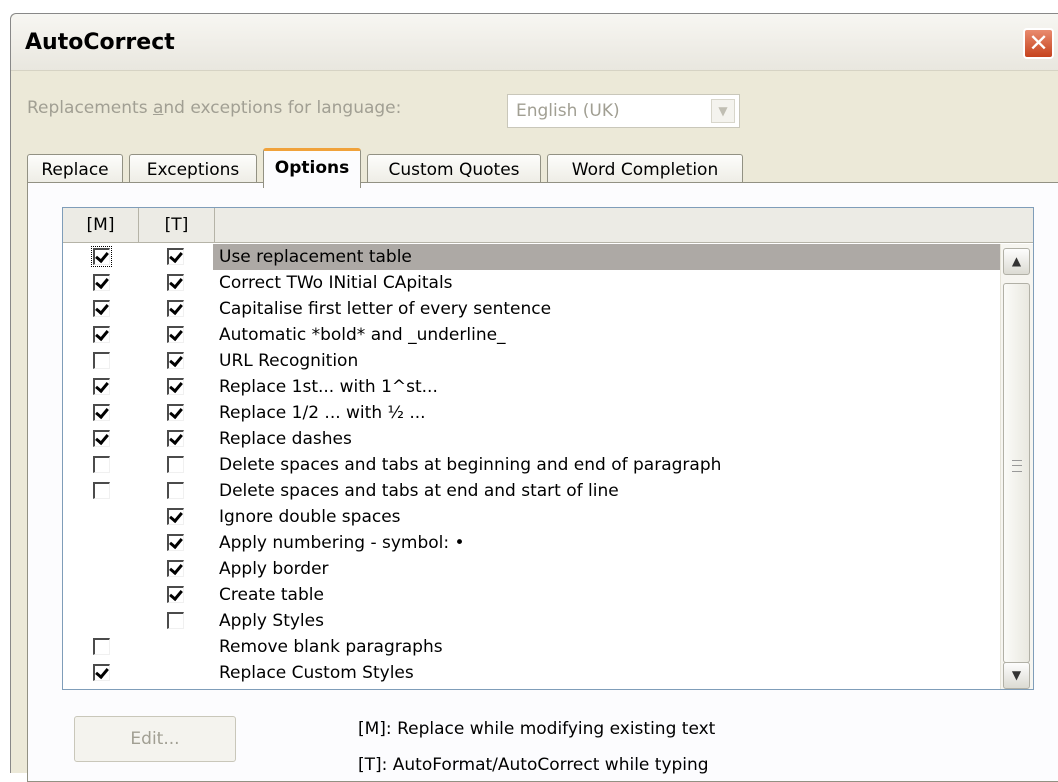 The image size is (1058, 782). I want to click on option-row: Use replacement table, so click(532, 257).